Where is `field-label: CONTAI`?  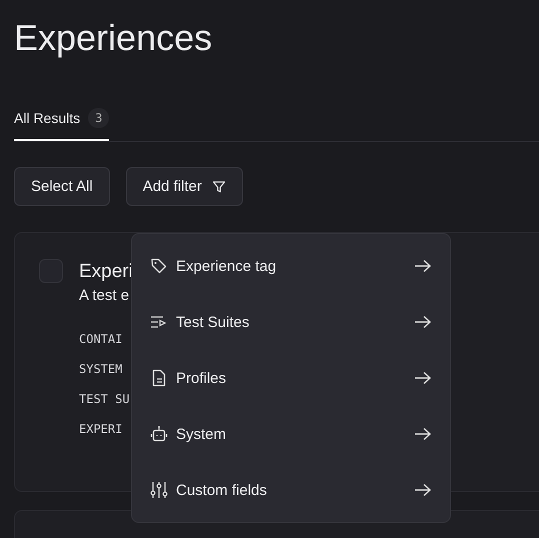 field-label: CONTAI is located at coordinates (100, 339).